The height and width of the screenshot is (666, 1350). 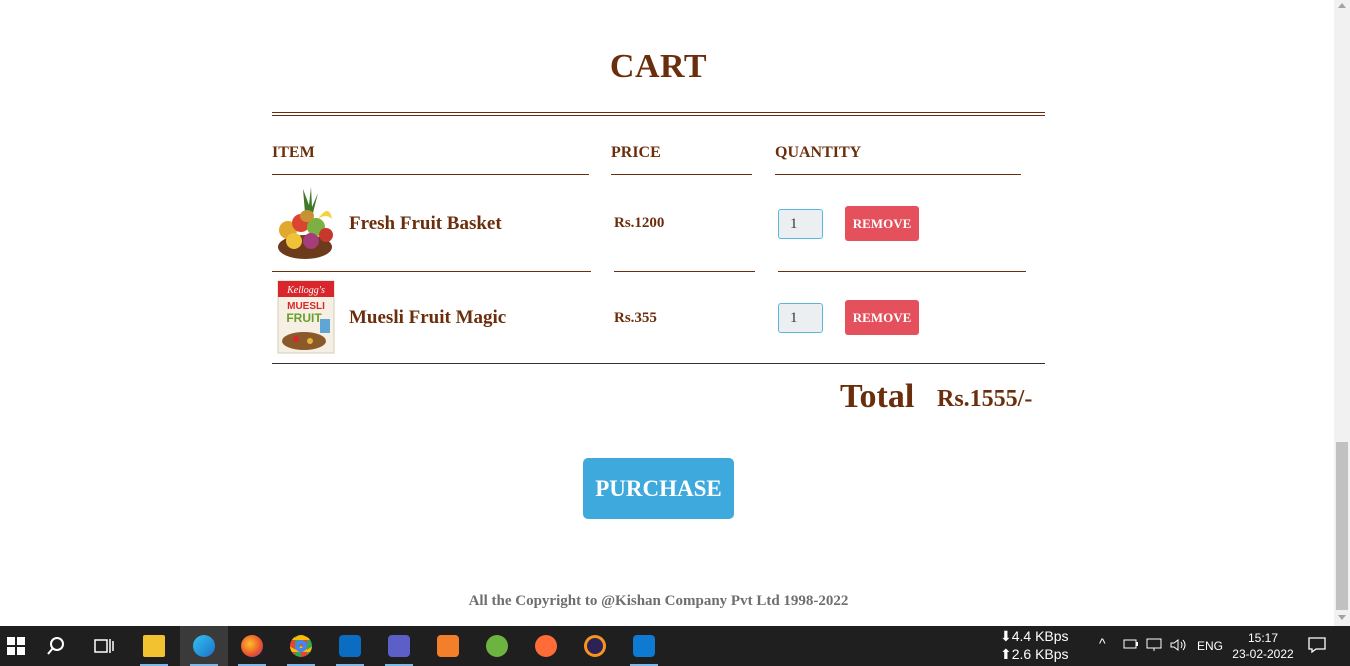 I want to click on chevron-up-icon: ^, so click(x=1102, y=643).